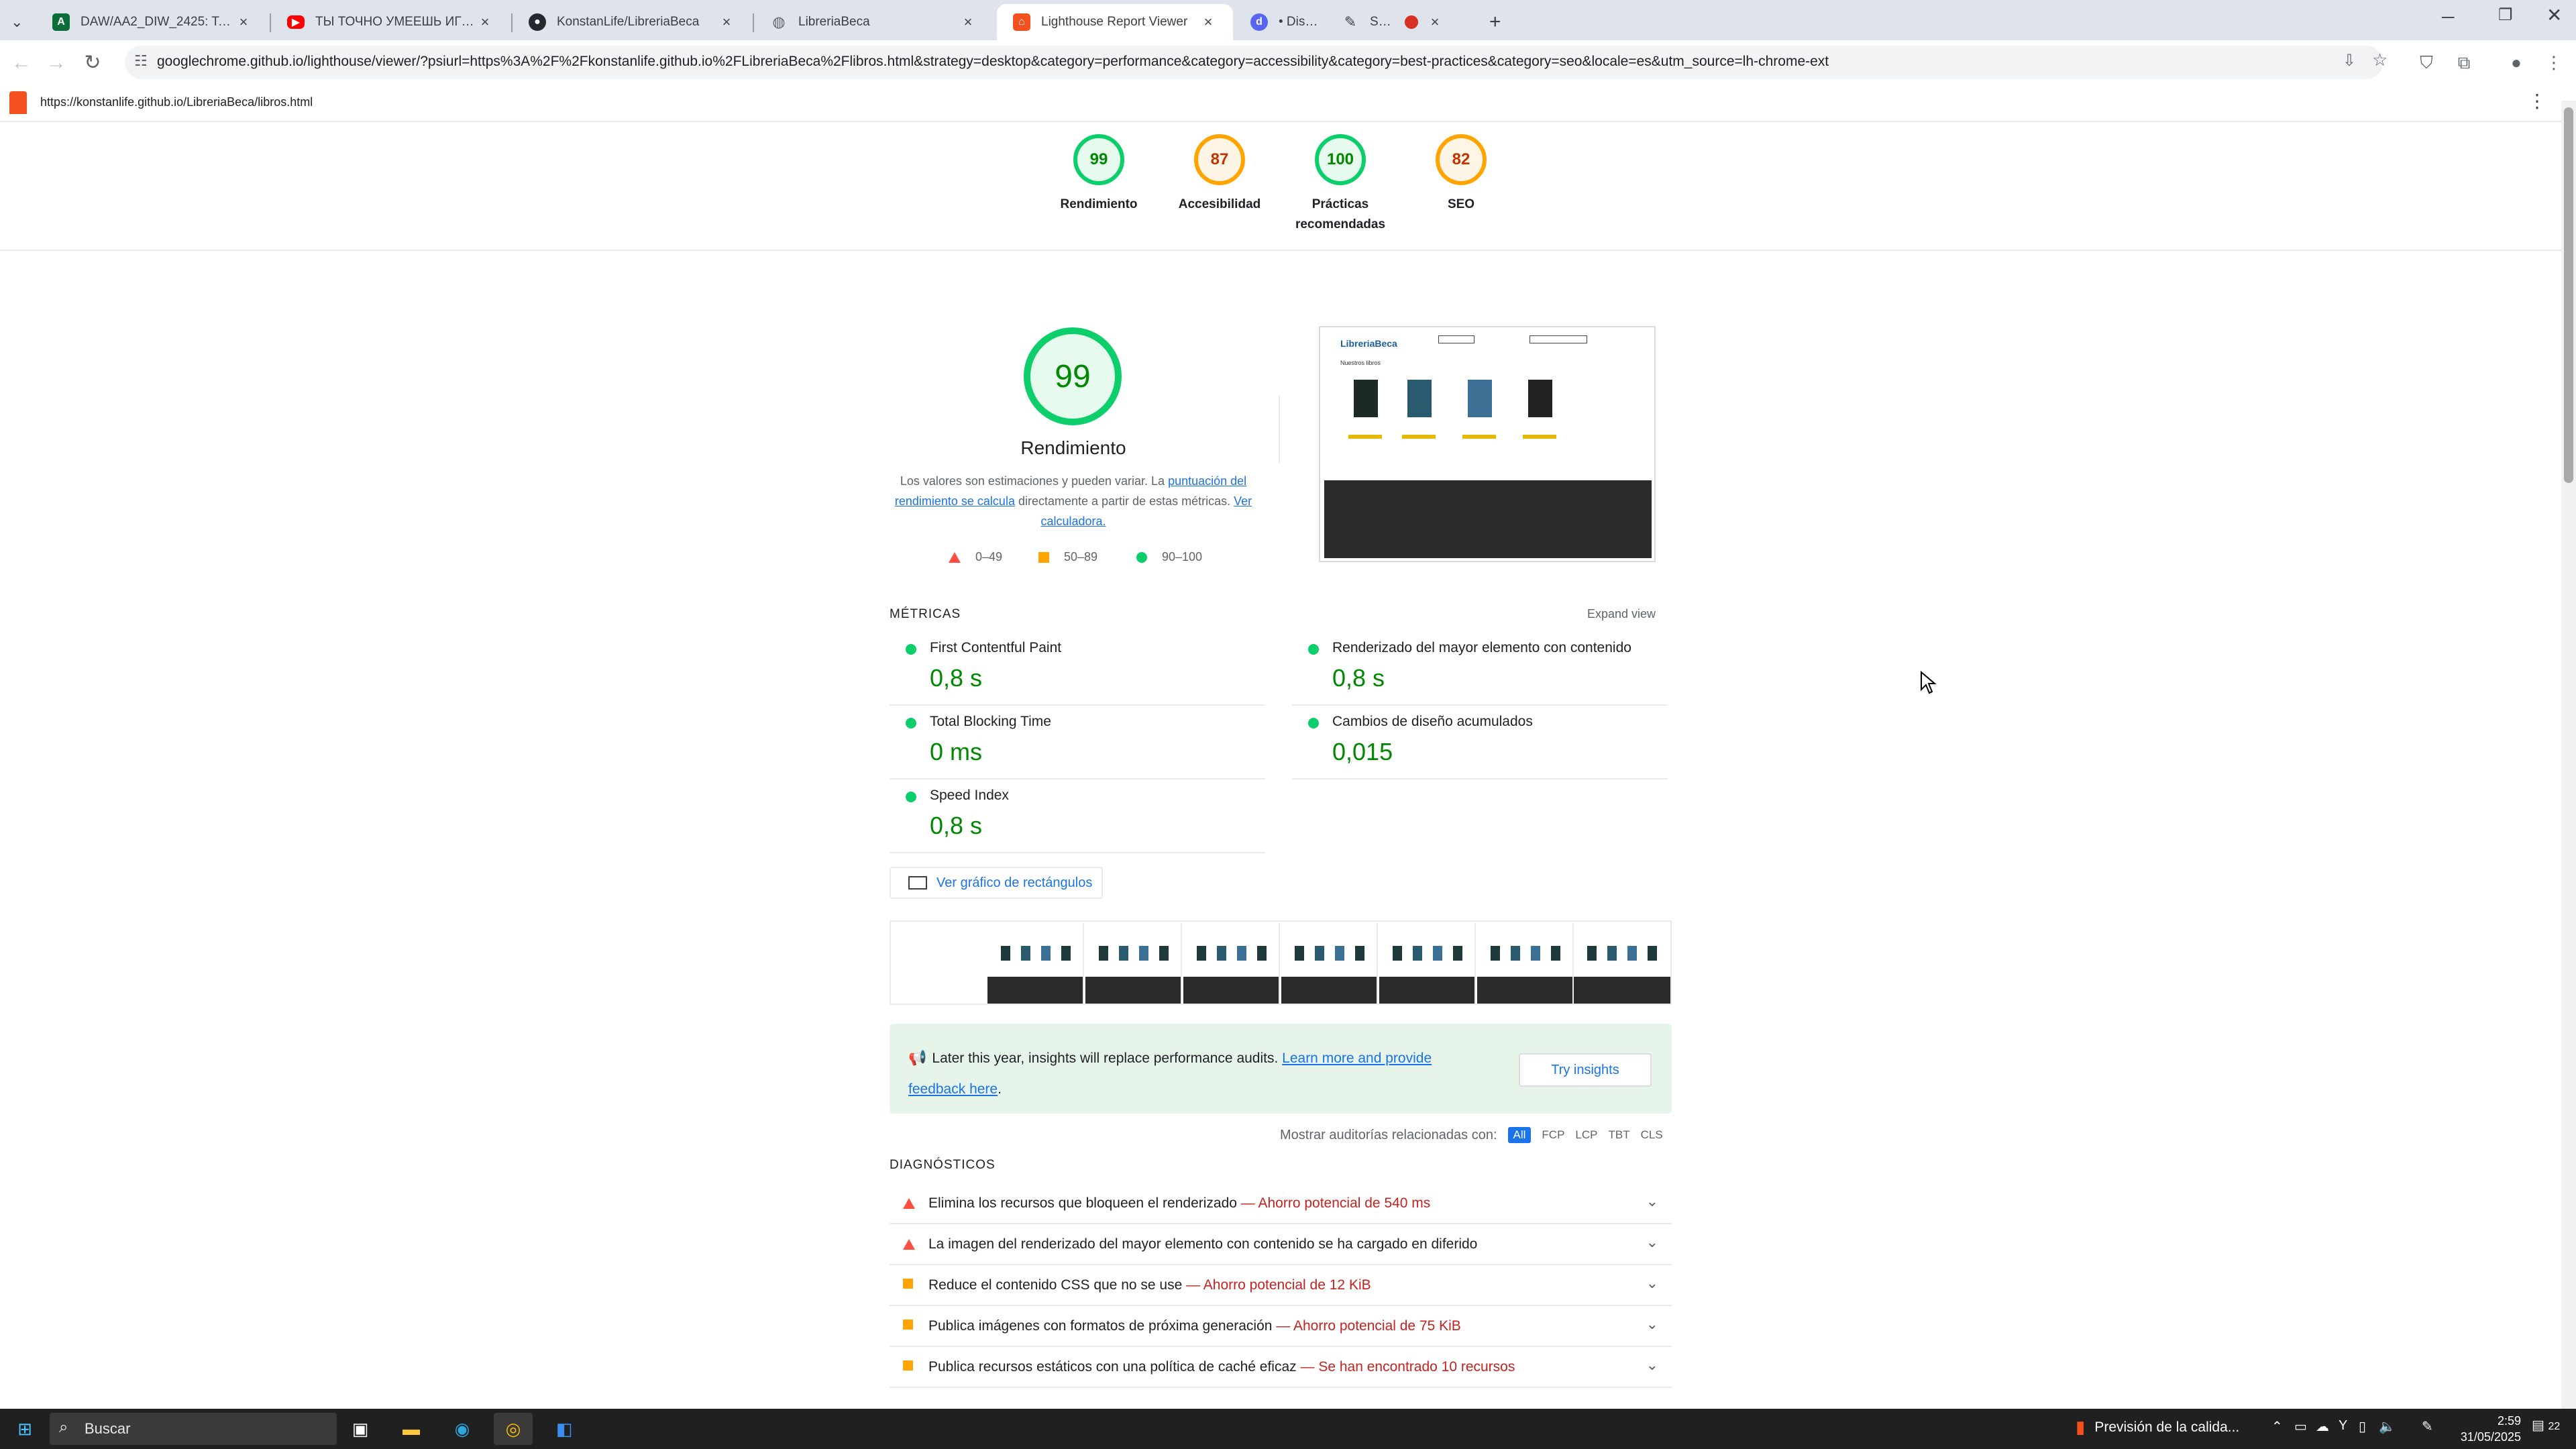 The image size is (2576, 1449). Describe the element at coordinates (1284, 22) in the screenshot. I see `tab-discord: d • Discord | (` at that location.